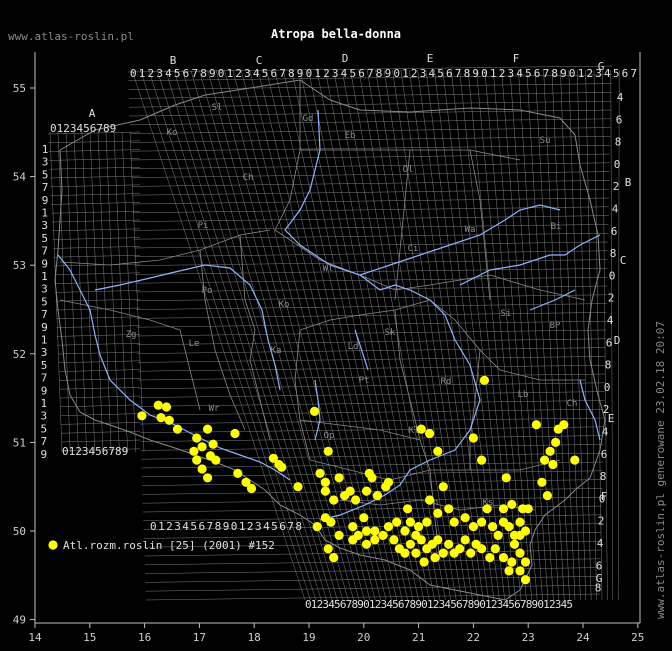  What do you see at coordinates (308, 637) in the screenshot?
I see `x-tick-label: 19` at bounding box center [308, 637].